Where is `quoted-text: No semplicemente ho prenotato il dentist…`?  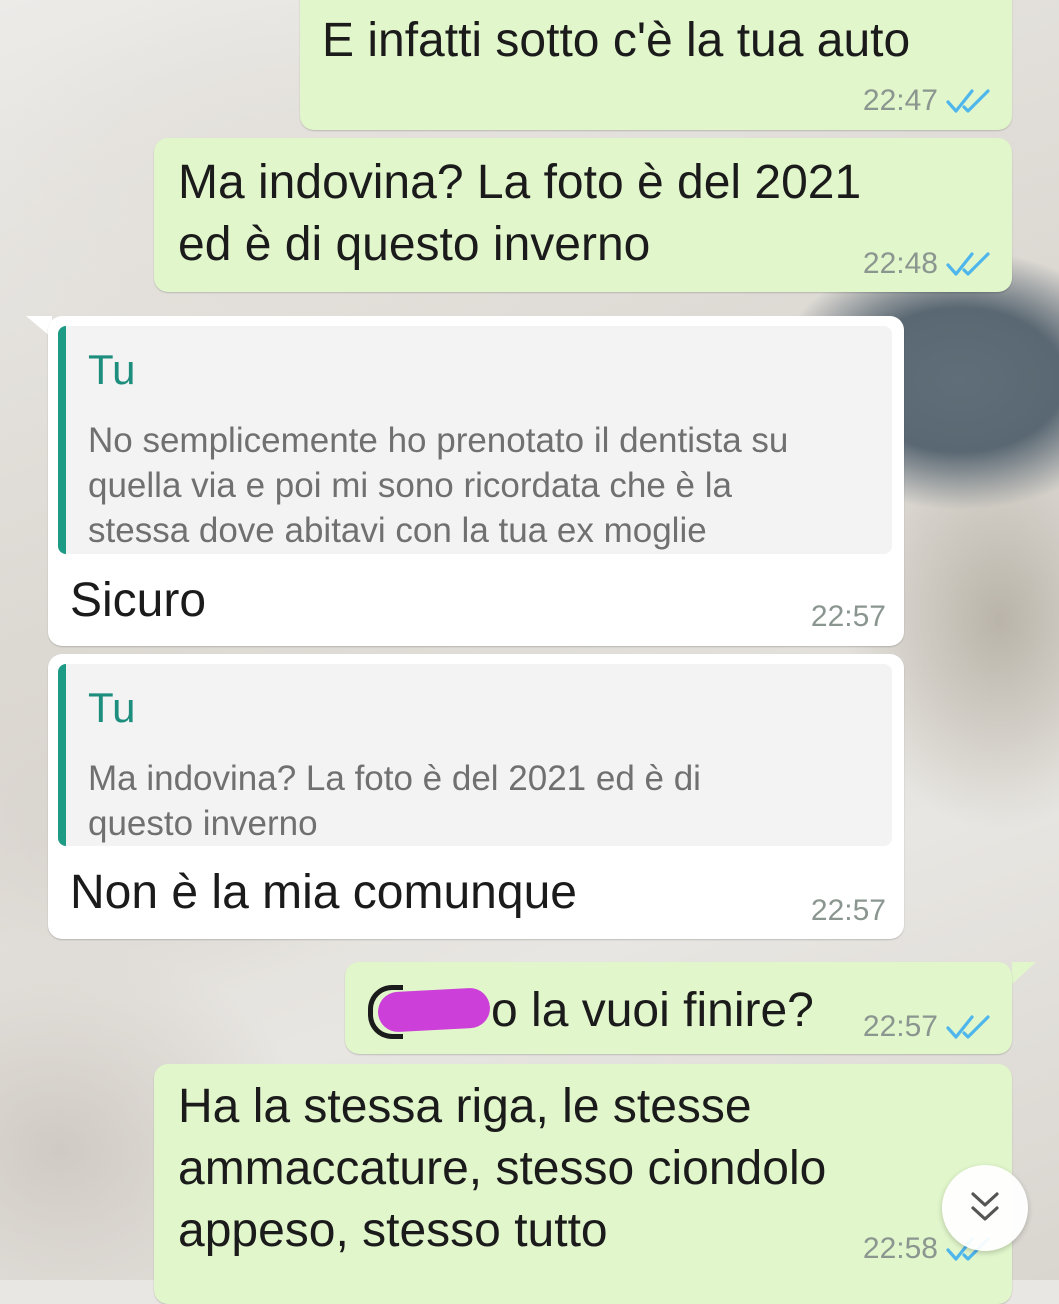
quoted-text: No semplicemente ho prenotato il dentist… is located at coordinates (438, 485).